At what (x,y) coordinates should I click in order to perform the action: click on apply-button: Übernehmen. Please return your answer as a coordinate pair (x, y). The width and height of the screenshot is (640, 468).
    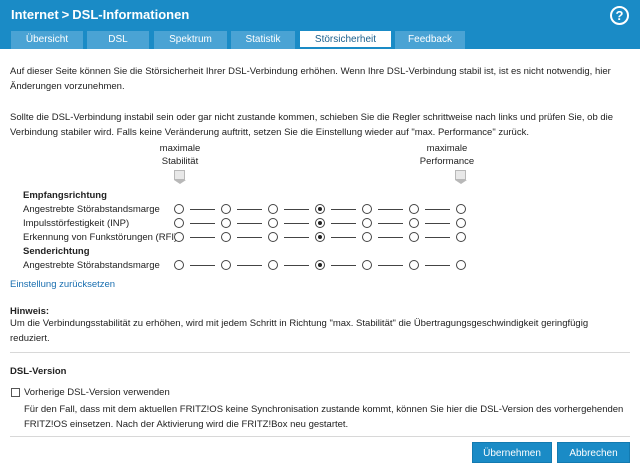
    Looking at the image, I should click on (512, 452).